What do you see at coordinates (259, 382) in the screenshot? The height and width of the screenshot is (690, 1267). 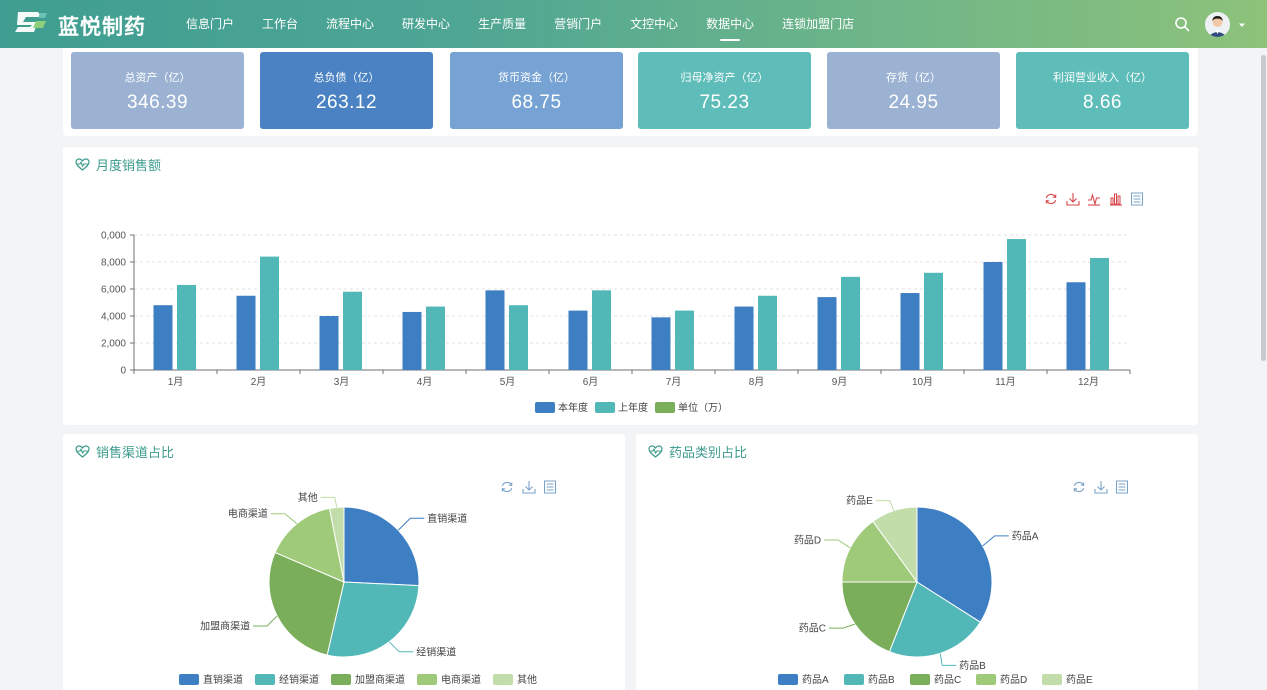 I see `x-tick-label: 2月` at bounding box center [259, 382].